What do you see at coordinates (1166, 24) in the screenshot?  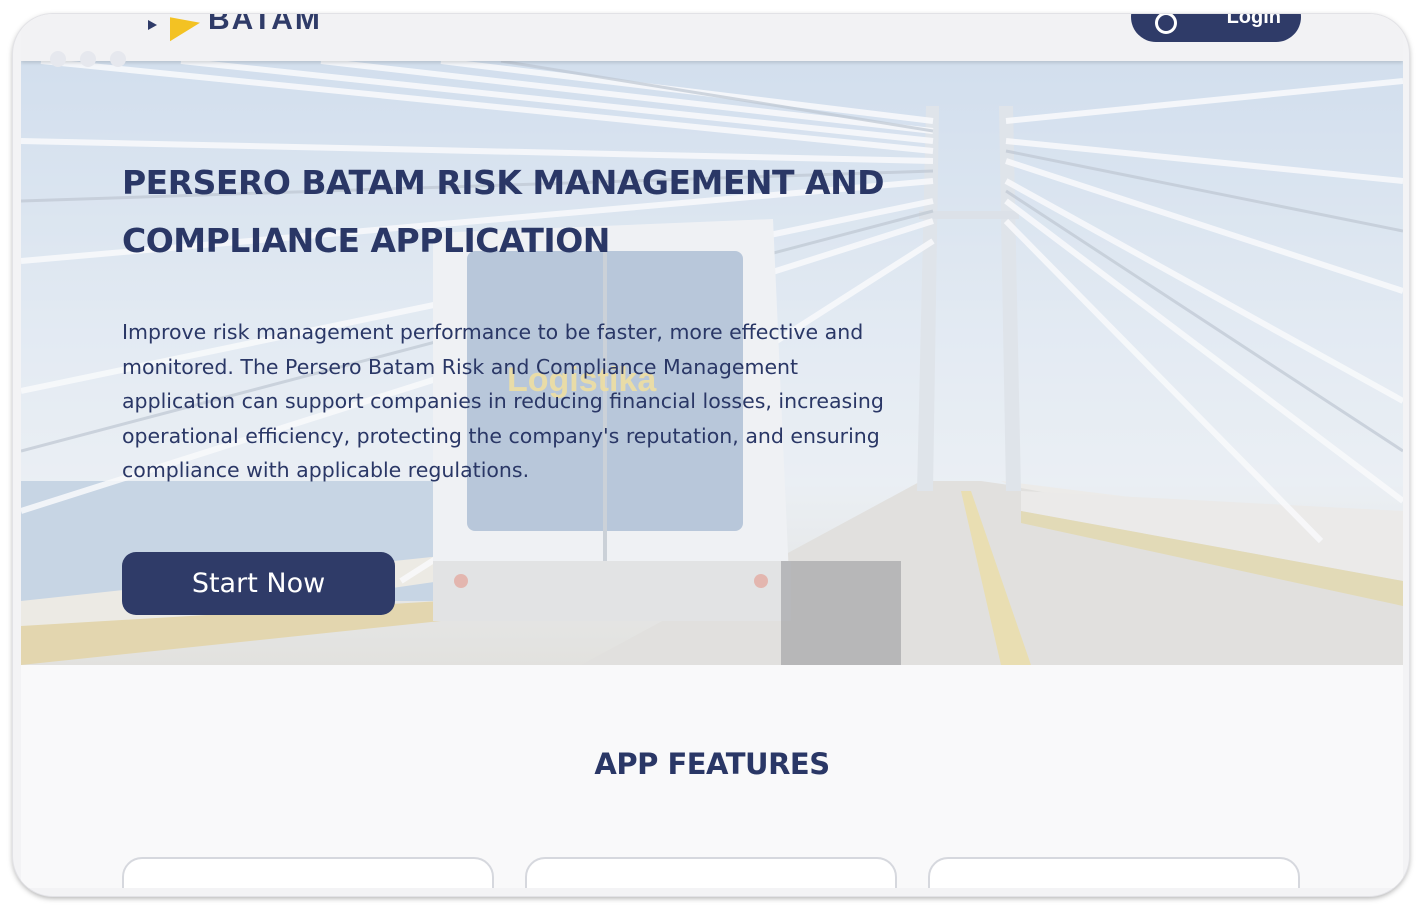 I see `user-icon` at bounding box center [1166, 24].